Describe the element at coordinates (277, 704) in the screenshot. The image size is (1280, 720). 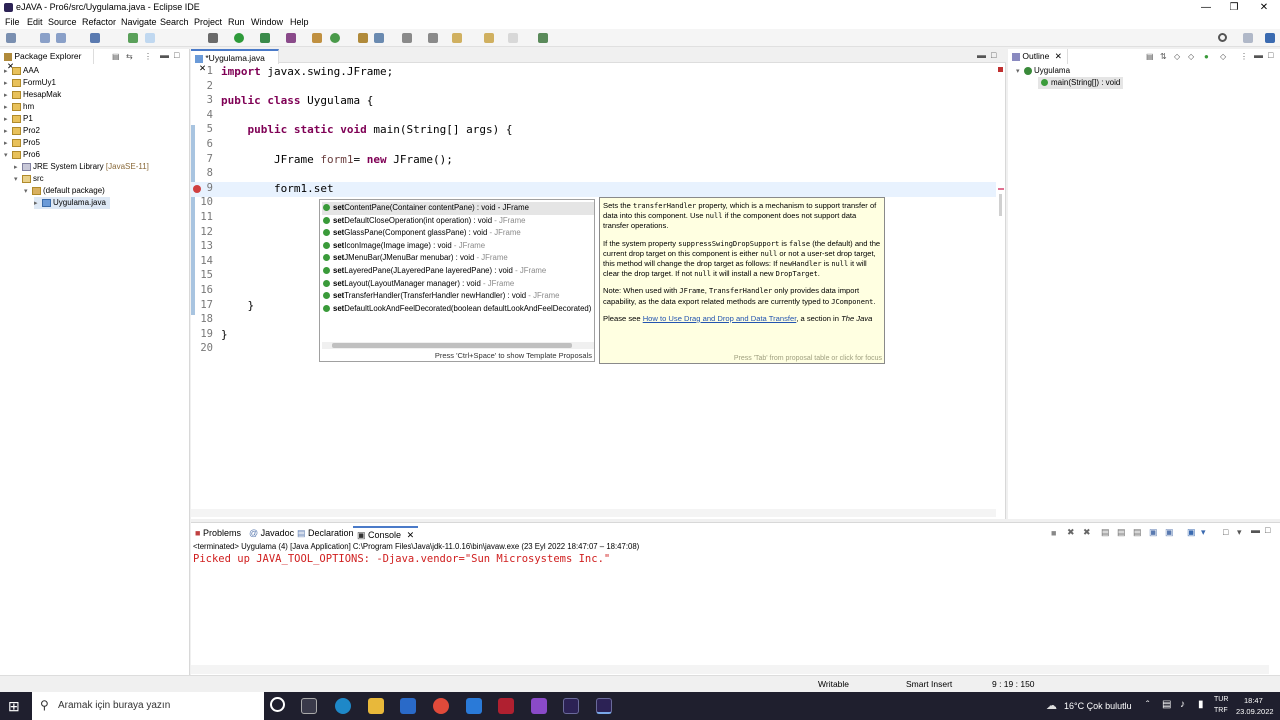
I see `cortana-icon` at that location.